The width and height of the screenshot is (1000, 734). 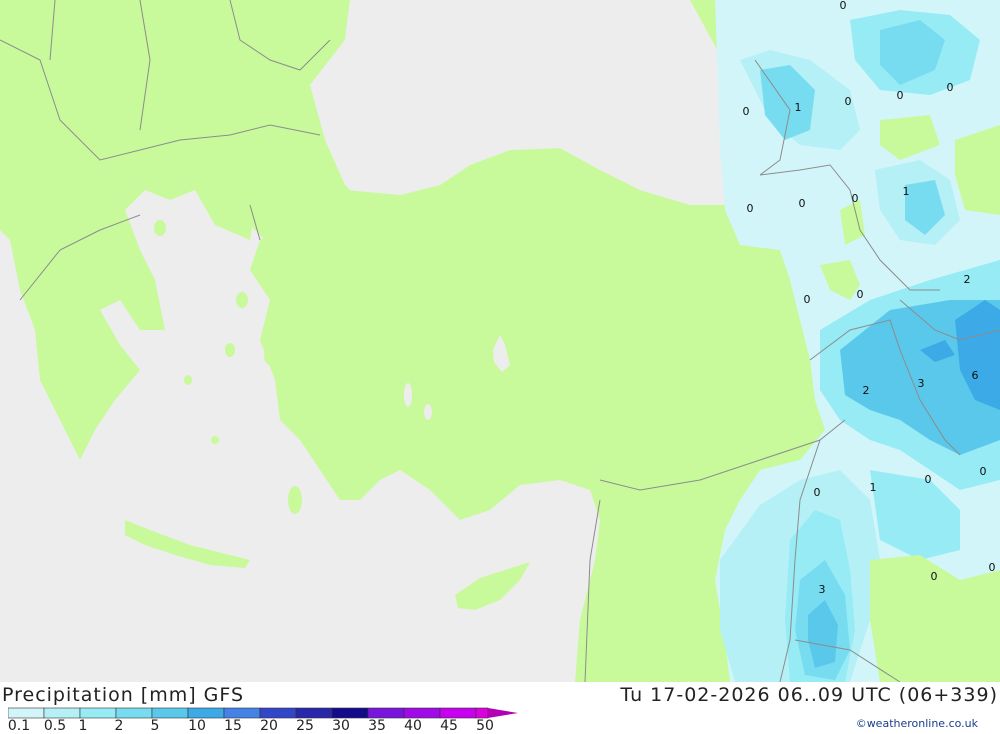 I want to click on valid-time: Tu 17-02-2026 06..09 UTC (06+339), so click(x=809, y=695).